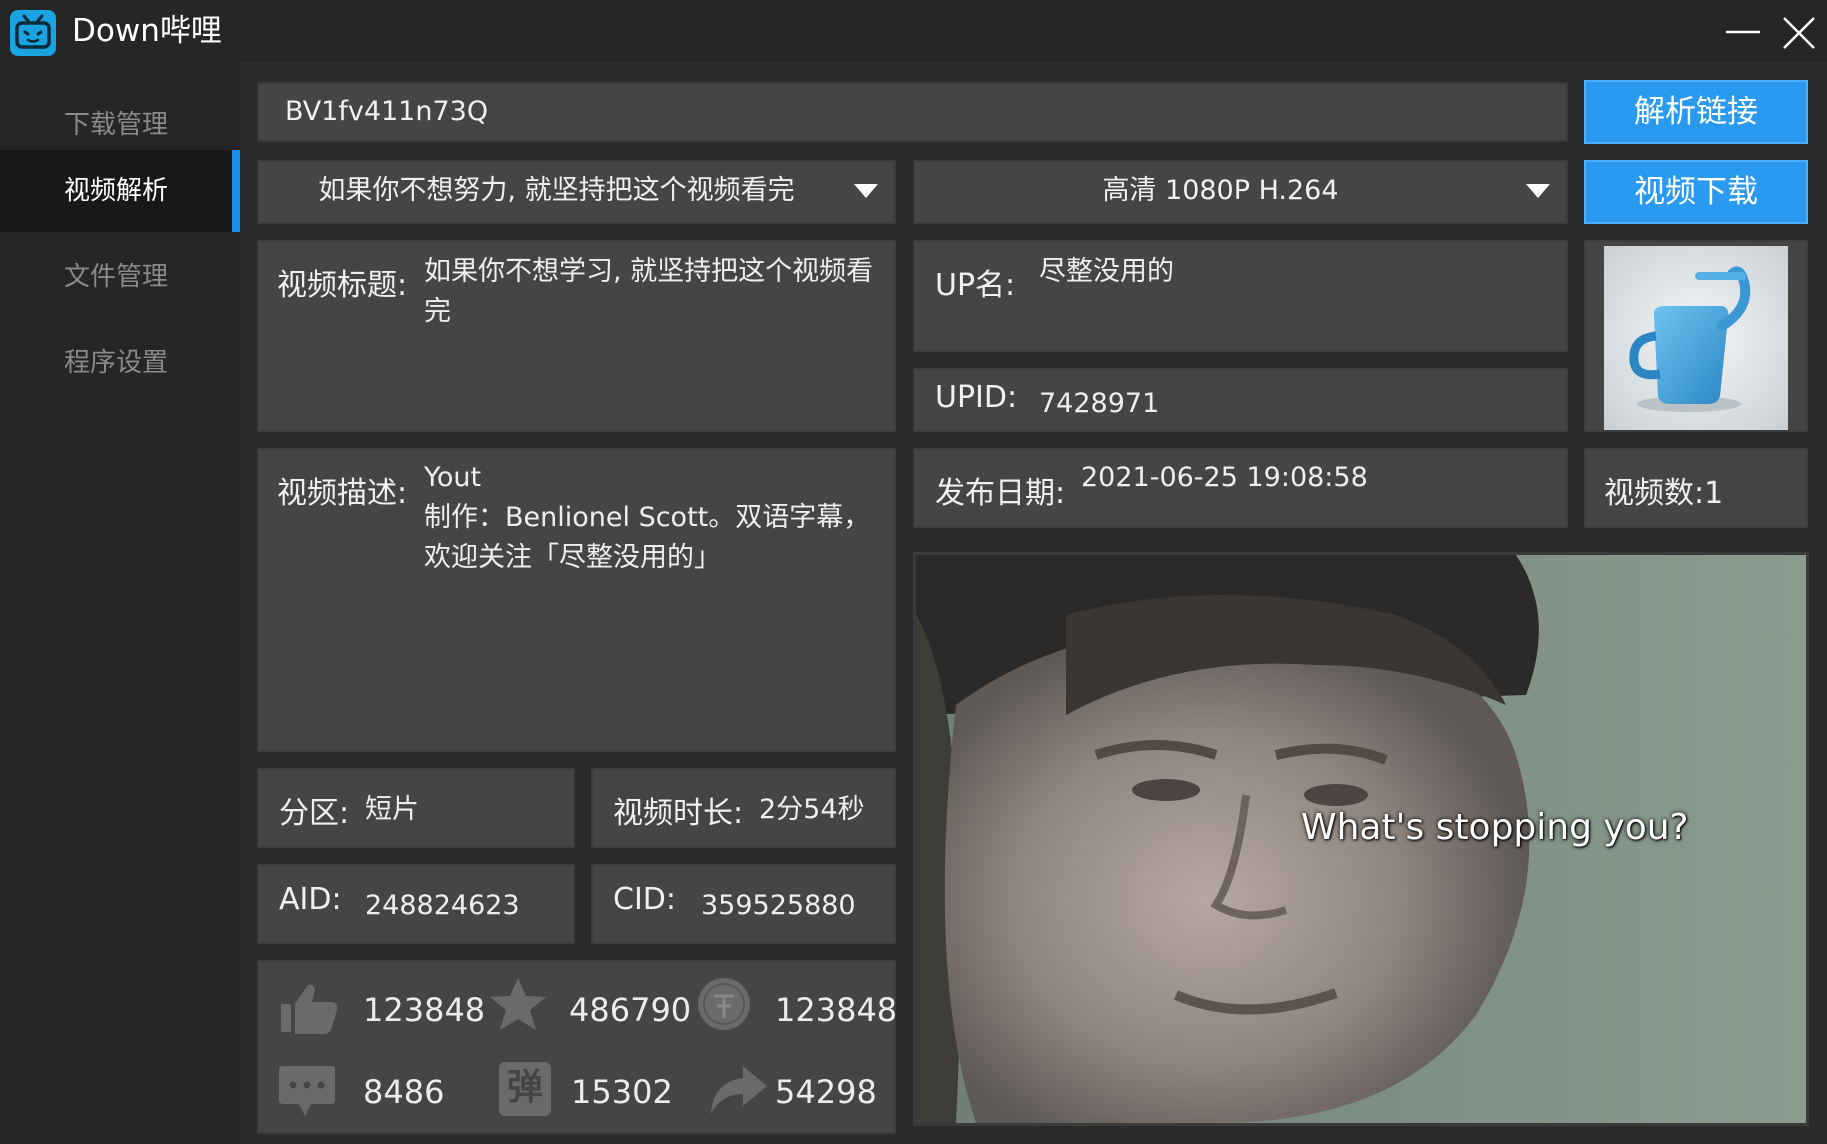  What do you see at coordinates (1240, 400) in the screenshot?
I see `upid-panel: UPID: 7428971` at bounding box center [1240, 400].